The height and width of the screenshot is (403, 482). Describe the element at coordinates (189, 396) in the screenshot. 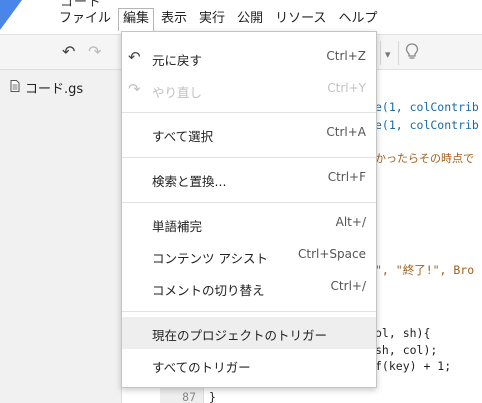

I see `line-number: 87` at that location.